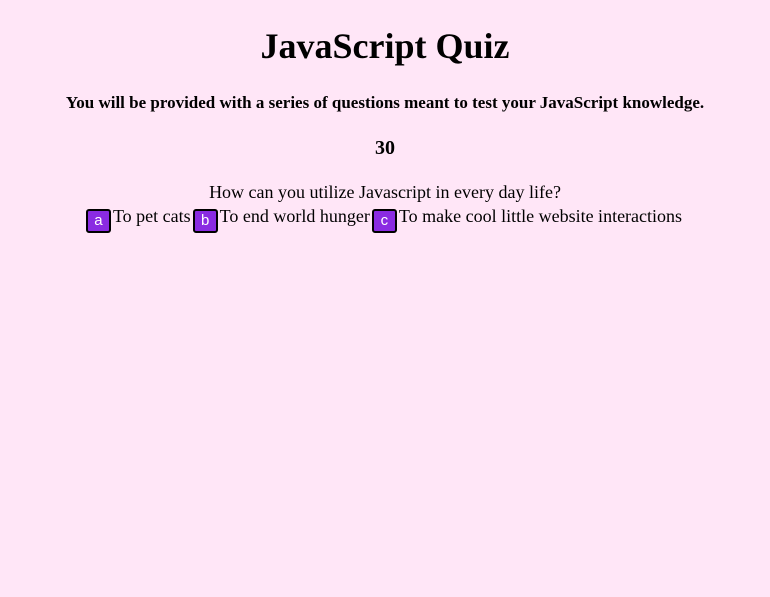  I want to click on page-title: JavaScript Quiz, so click(385, 46).